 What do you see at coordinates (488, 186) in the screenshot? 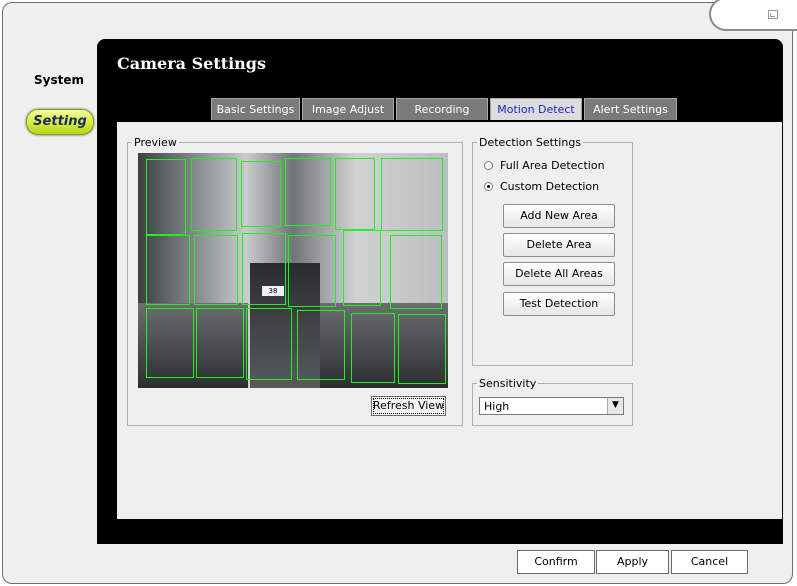
I see `custom-detection-radio` at bounding box center [488, 186].